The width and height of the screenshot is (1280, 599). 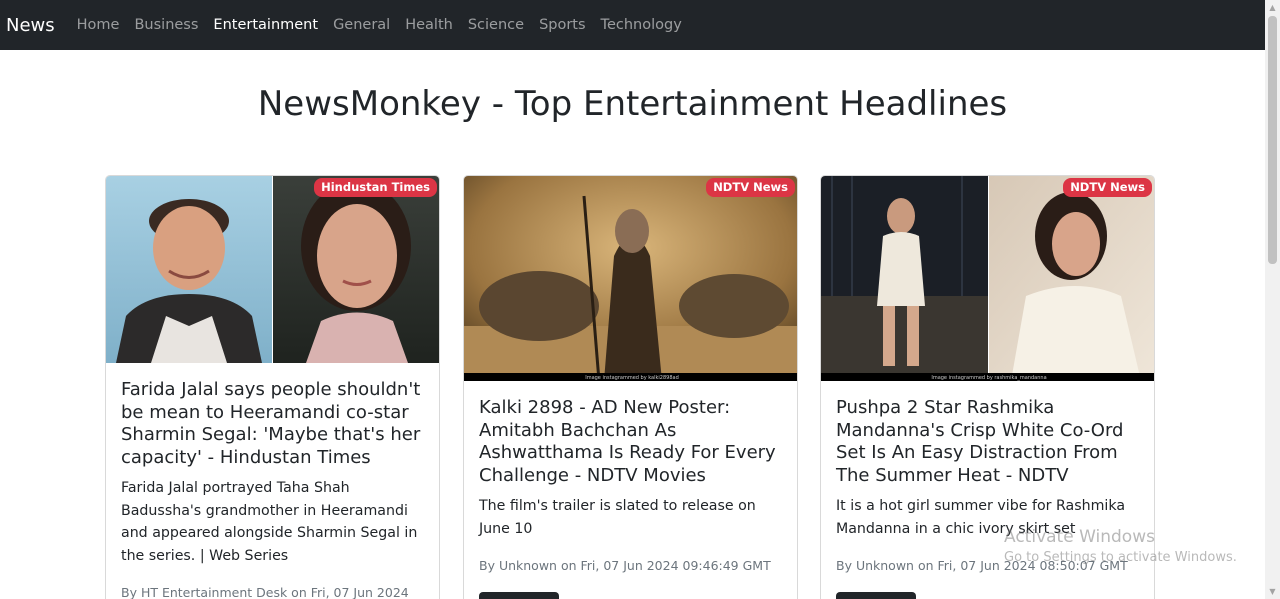 What do you see at coordinates (632, 104) in the screenshot?
I see `page-title: NewsMonkey - Top Entertainment Headlines` at bounding box center [632, 104].